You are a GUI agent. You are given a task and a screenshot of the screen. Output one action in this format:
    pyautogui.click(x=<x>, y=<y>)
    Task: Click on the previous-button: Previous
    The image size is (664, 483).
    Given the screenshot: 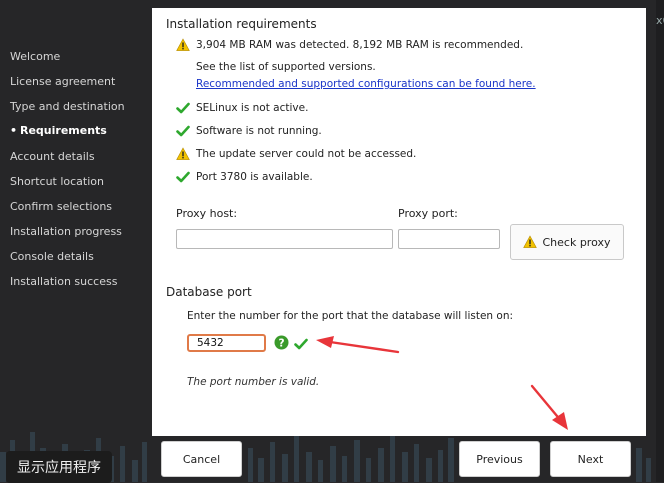 What is the action you would take?
    pyautogui.click(x=499, y=459)
    